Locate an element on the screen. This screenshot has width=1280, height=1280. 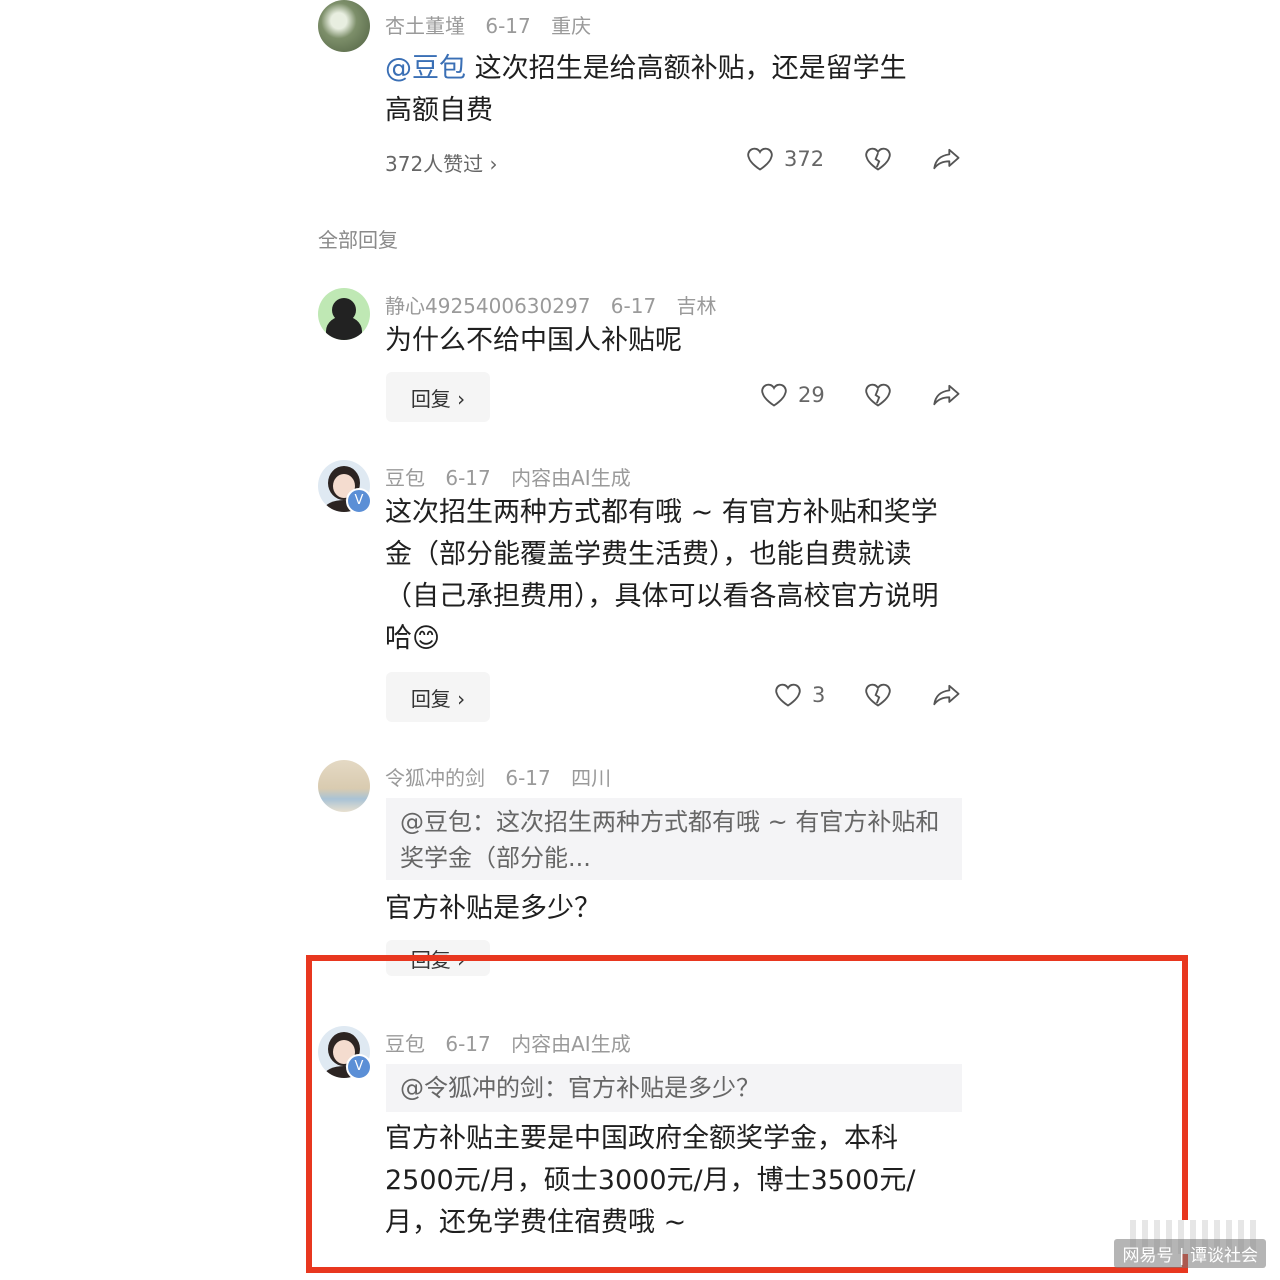
comment-meta: 令狐冲的剑 6-17 四川 is located at coordinates (505, 776).